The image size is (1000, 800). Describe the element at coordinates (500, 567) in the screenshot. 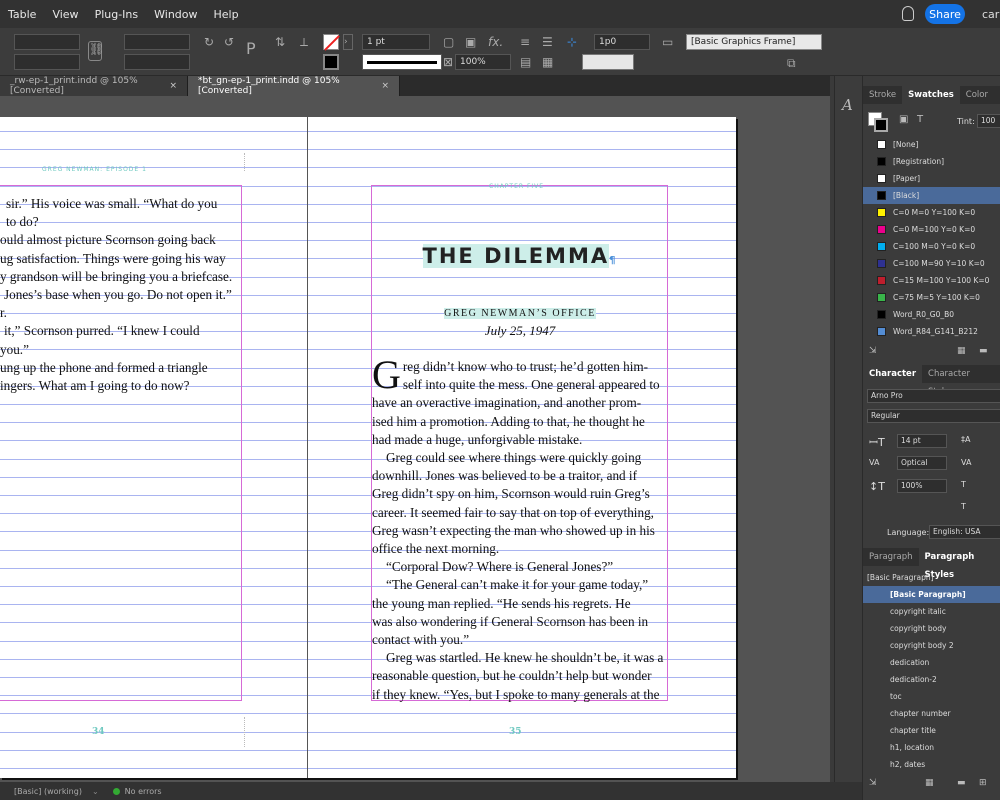

I see `text-line: “Corporal Dow? Where is General Jones?”` at that location.